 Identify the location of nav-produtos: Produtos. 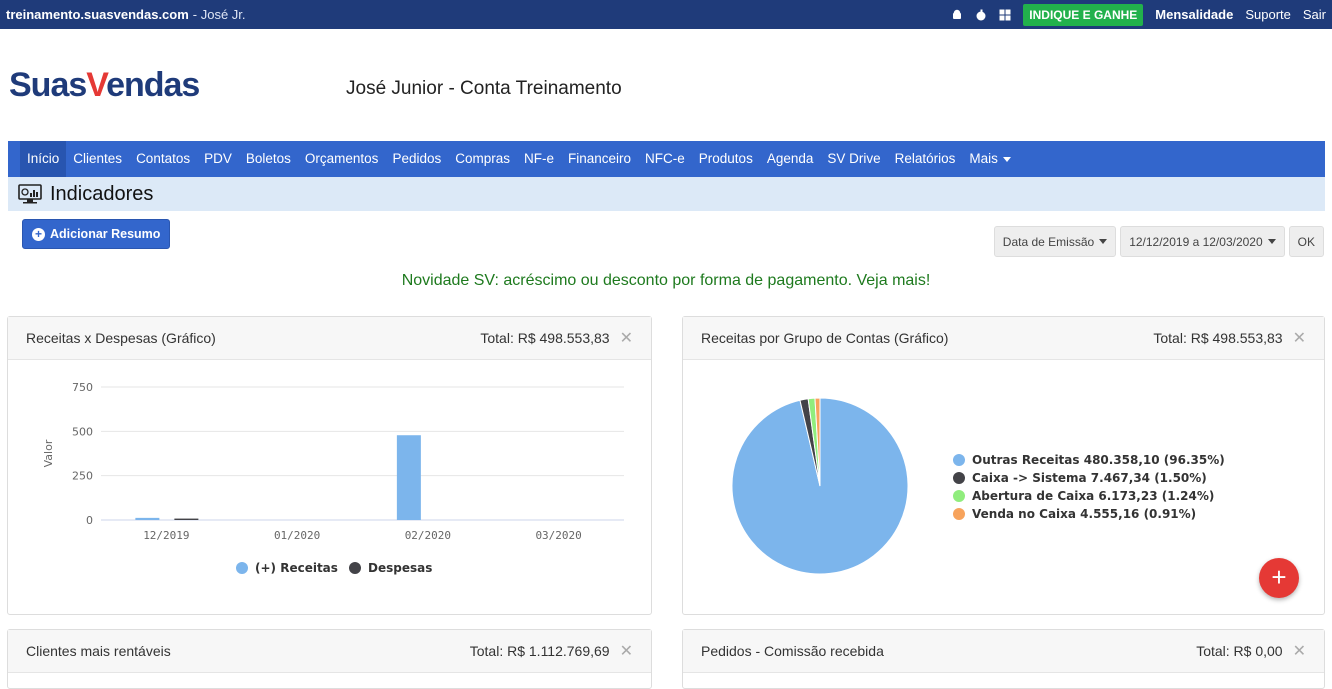
(726, 159).